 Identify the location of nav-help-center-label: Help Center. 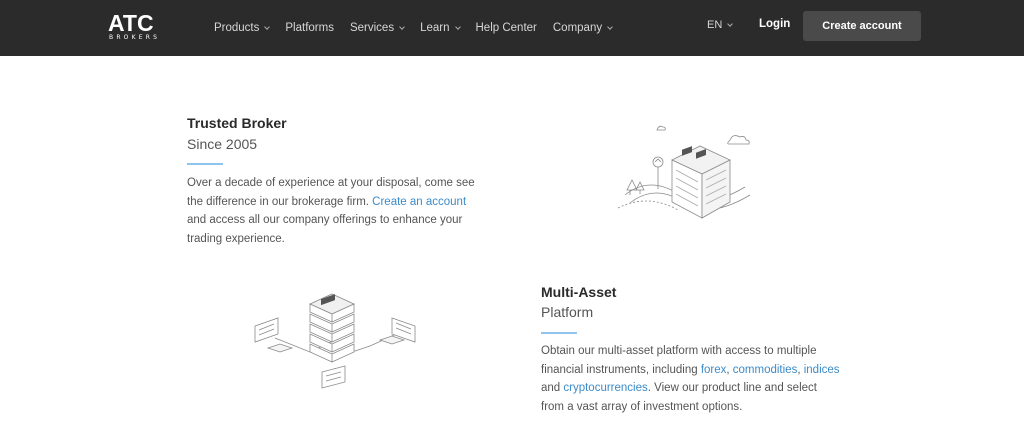
(506, 28).